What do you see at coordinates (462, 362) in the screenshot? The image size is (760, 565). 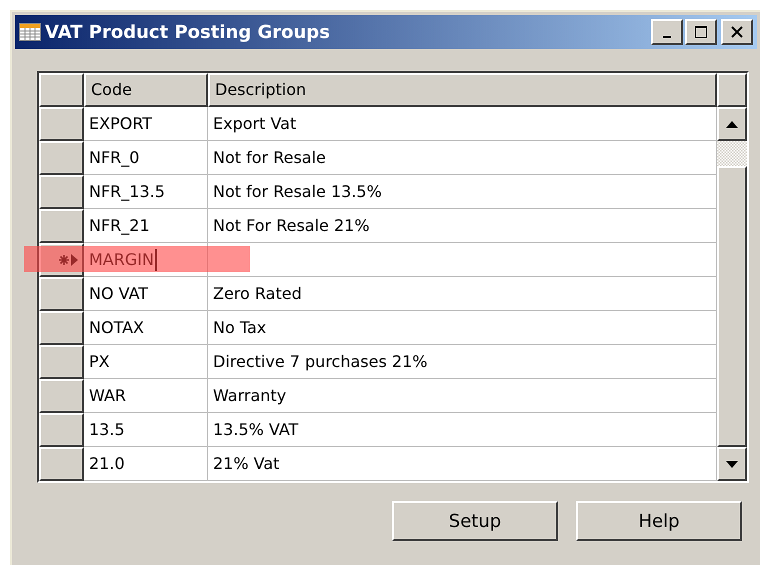 I see `table-cell: Directive 7 purchases 21%` at bounding box center [462, 362].